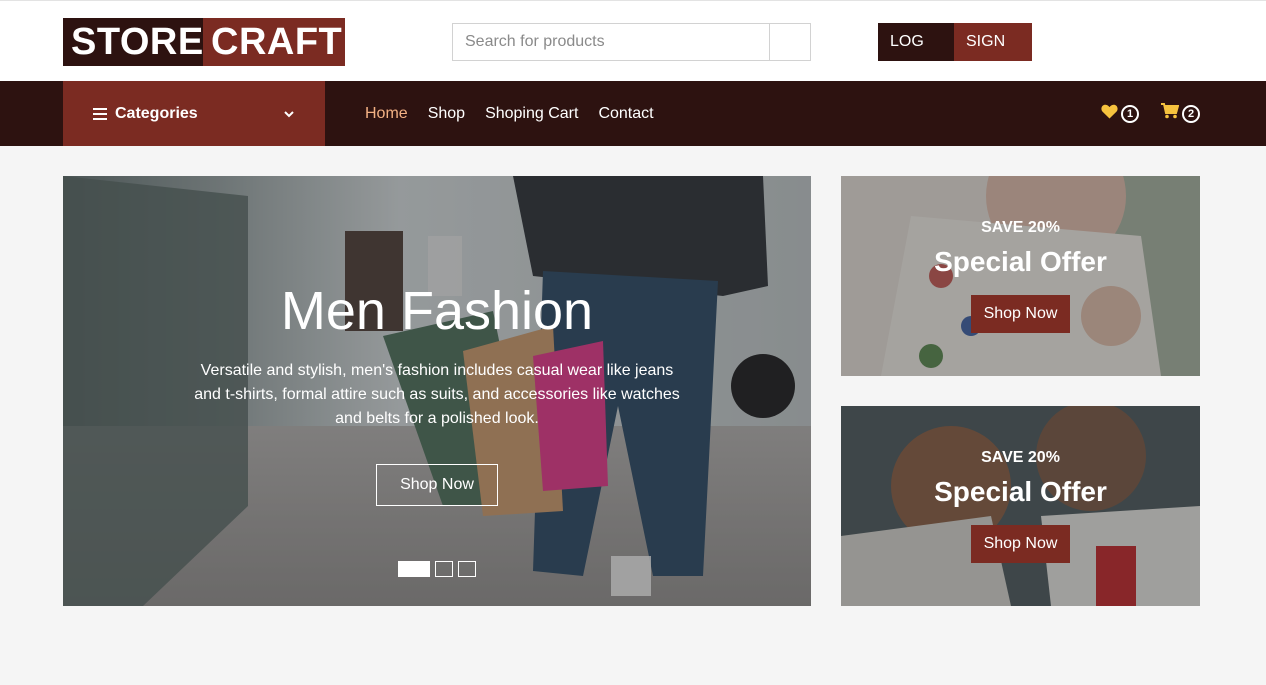 The height and width of the screenshot is (685, 1266). What do you see at coordinates (289, 114) in the screenshot?
I see `chevron-down-icon` at bounding box center [289, 114].